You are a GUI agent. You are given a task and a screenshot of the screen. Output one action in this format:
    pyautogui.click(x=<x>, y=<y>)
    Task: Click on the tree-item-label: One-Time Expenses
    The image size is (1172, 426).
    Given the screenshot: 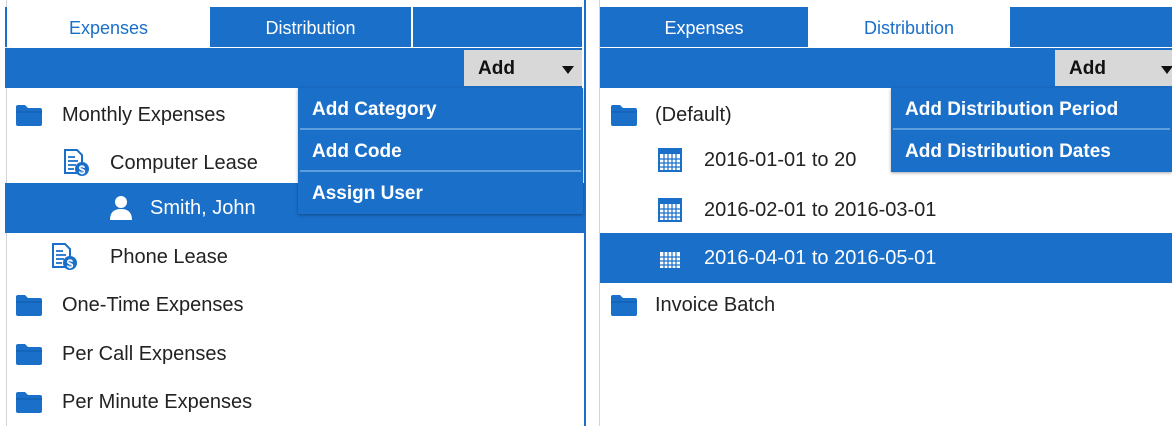 What is the action you would take?
    pyautogui.click(x=153, y=305)
    